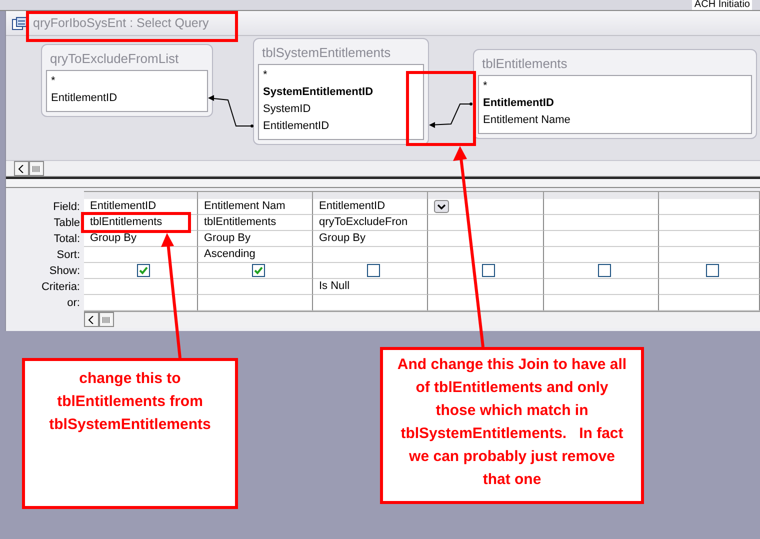 The width and height of the screenshot is (760, 539). What do you see at coordinates (370, 223) in the screenshot?
I see `grid-cell: qryToExcludeFron` at bounding box center [370, 223].